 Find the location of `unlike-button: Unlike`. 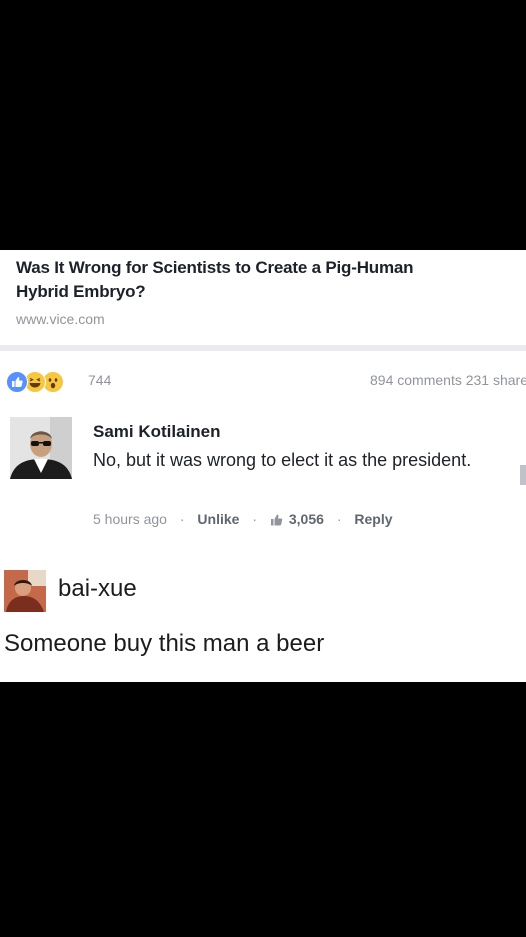

unlike-button: Unlike is located at coordinates (218, 519).